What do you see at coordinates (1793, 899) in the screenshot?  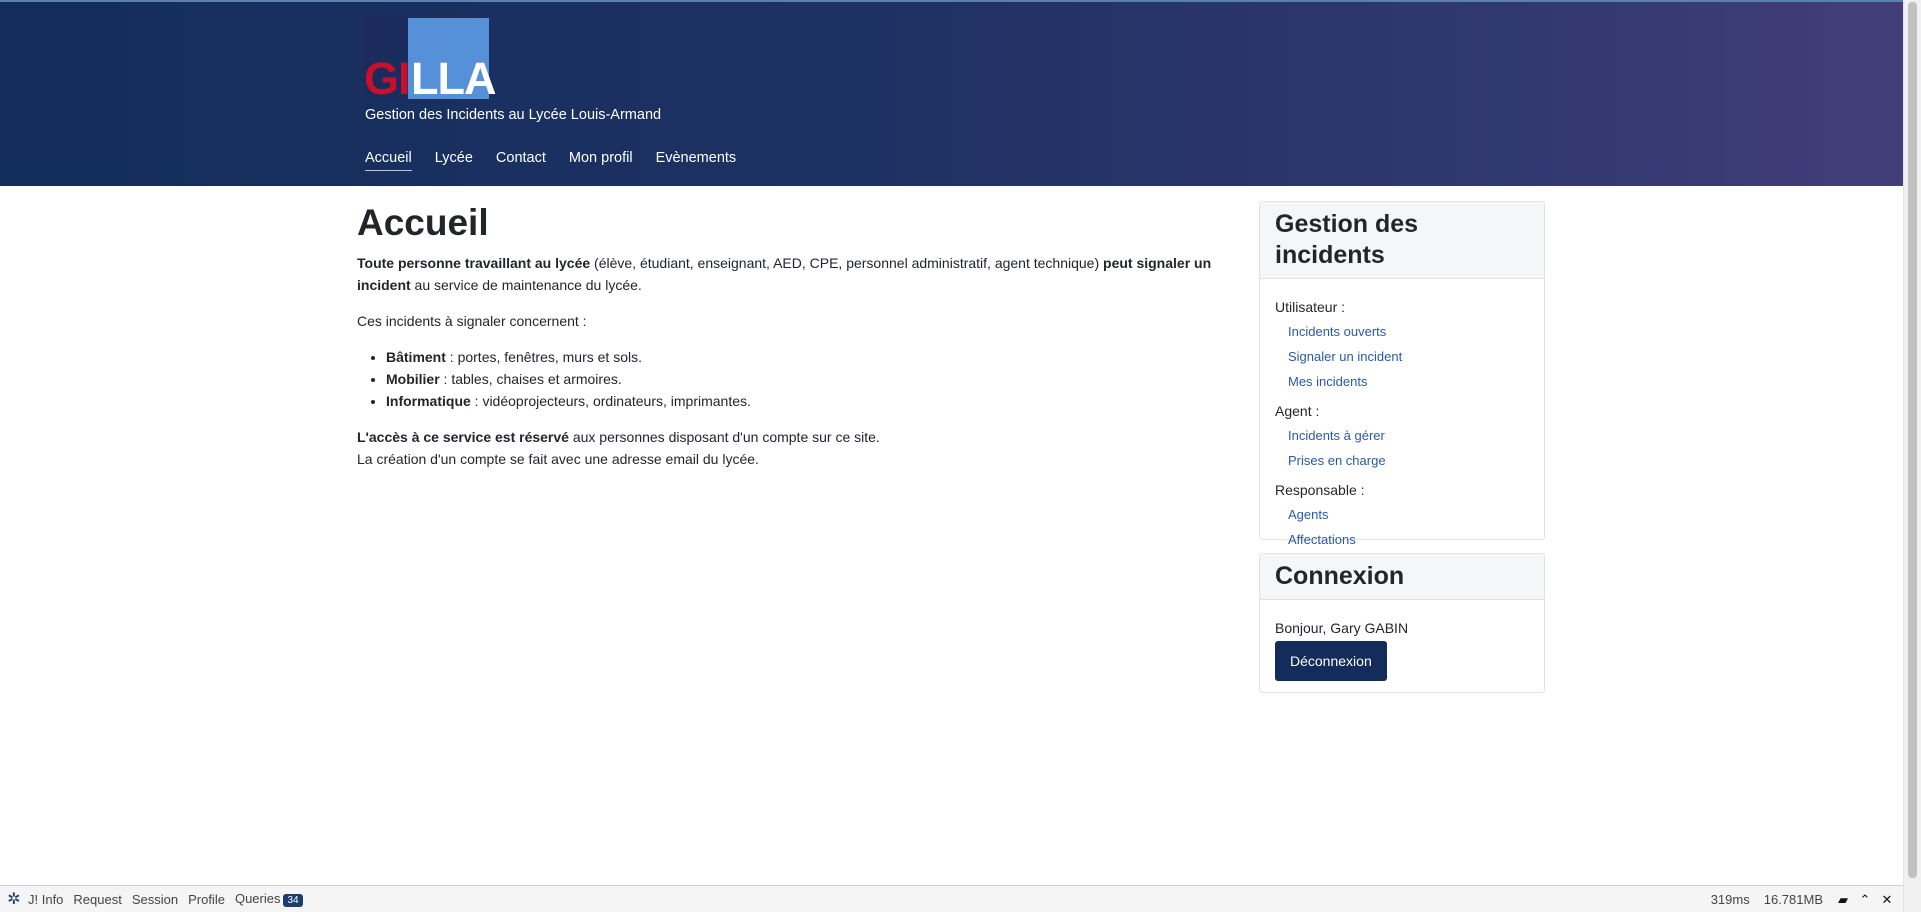 I see `debug-memory: 16.781MB` at bounding box center [1793, 899].